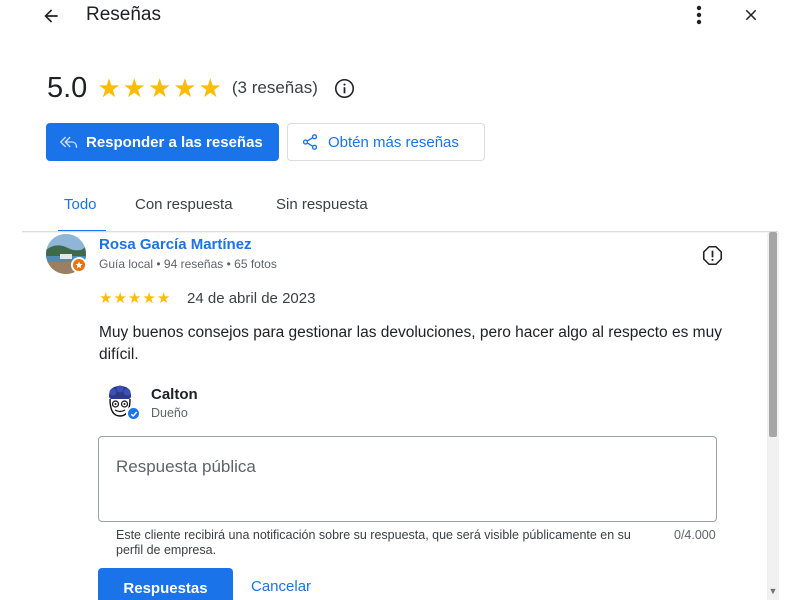 The height and width of the screenshot is (600, 800). I want to click on page-title: Reseñas, so click(123, 14).